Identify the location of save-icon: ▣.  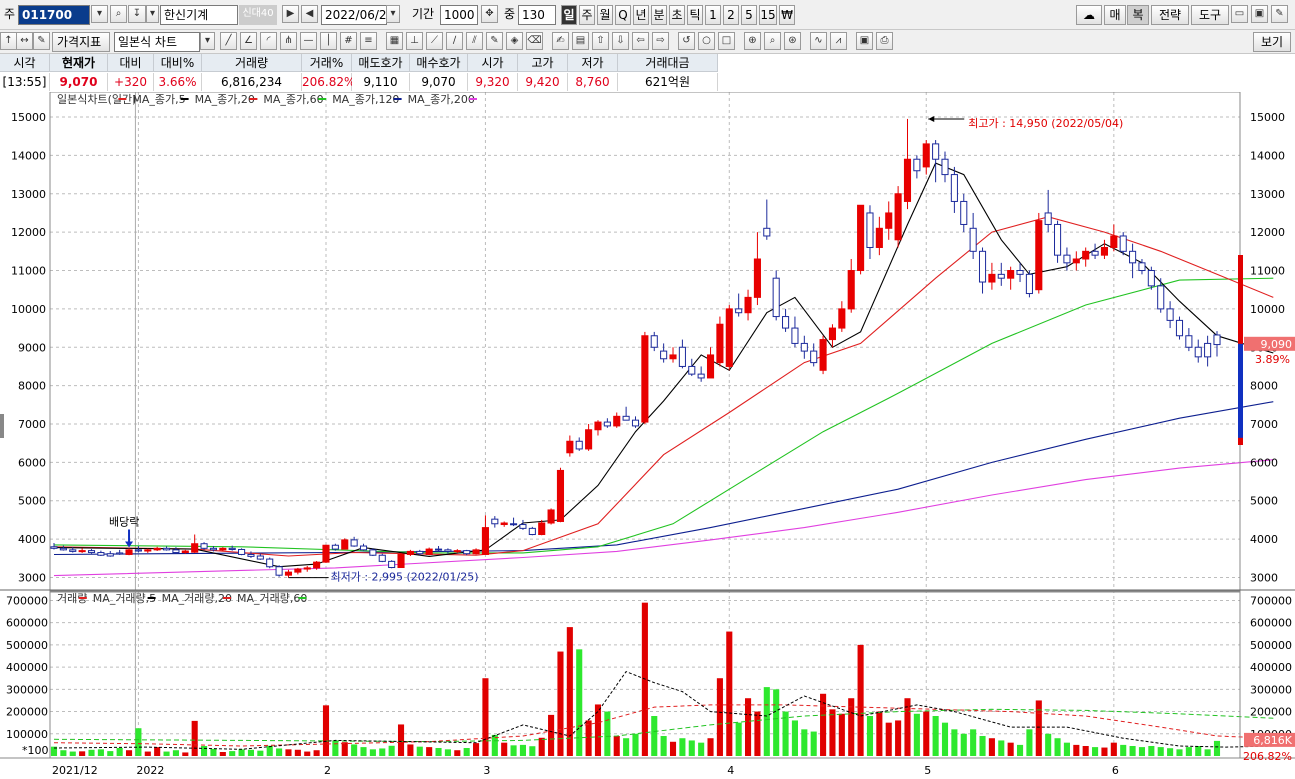
(1259, 14).